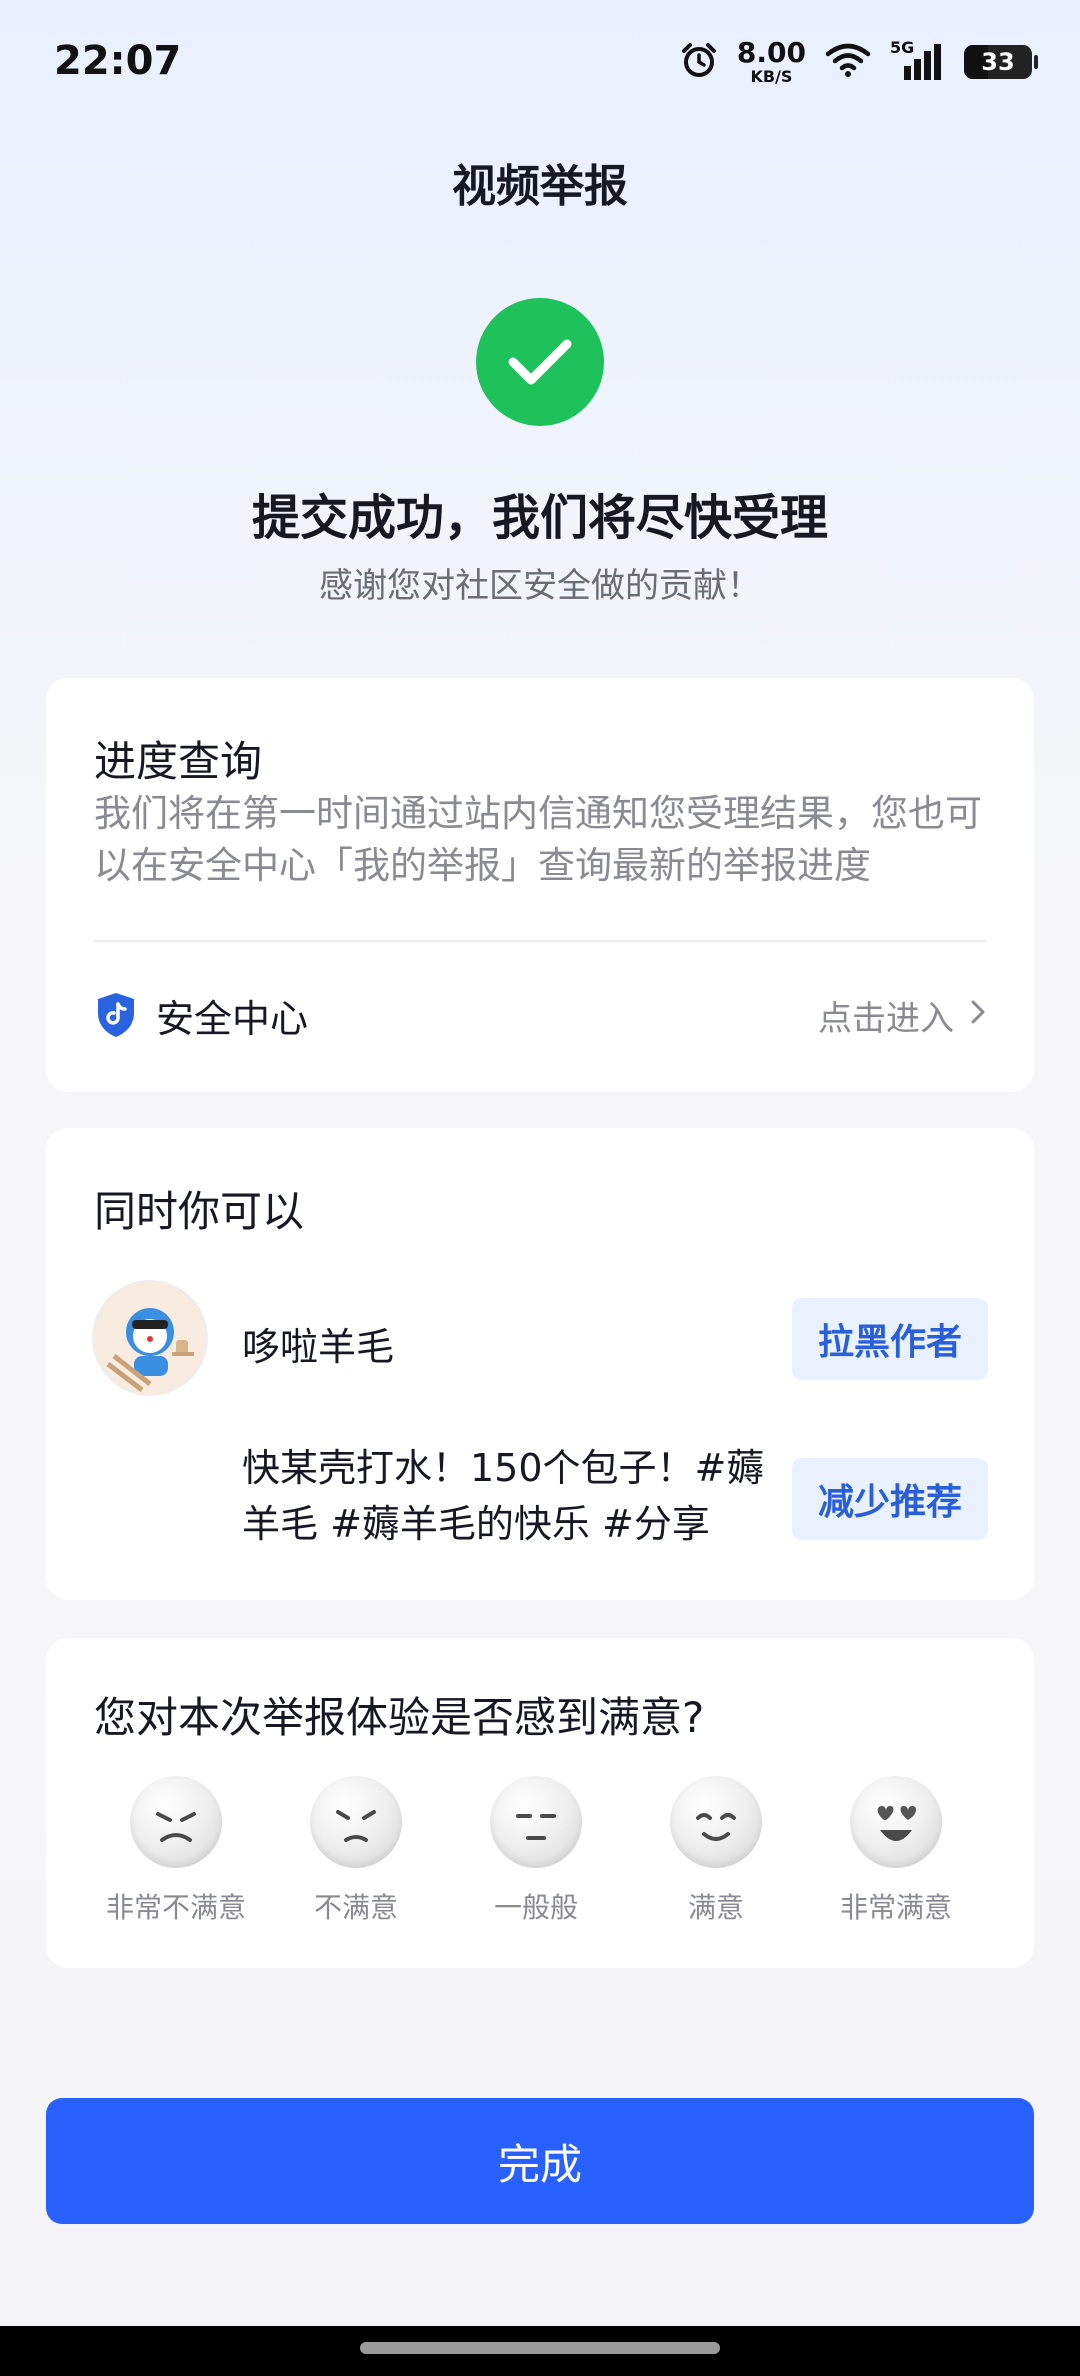 This screenshot has height=2376, width=1080. I want to click on very-satisfied-face-icon, so click(896, 1822).